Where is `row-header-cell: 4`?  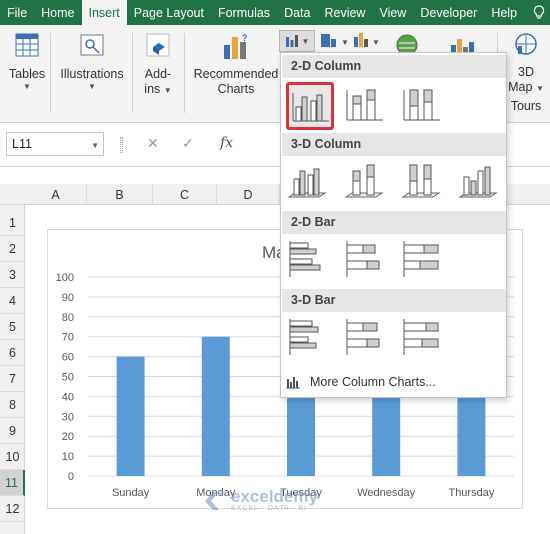 row-header-cell: 4 is located at coordinates (12, 301).